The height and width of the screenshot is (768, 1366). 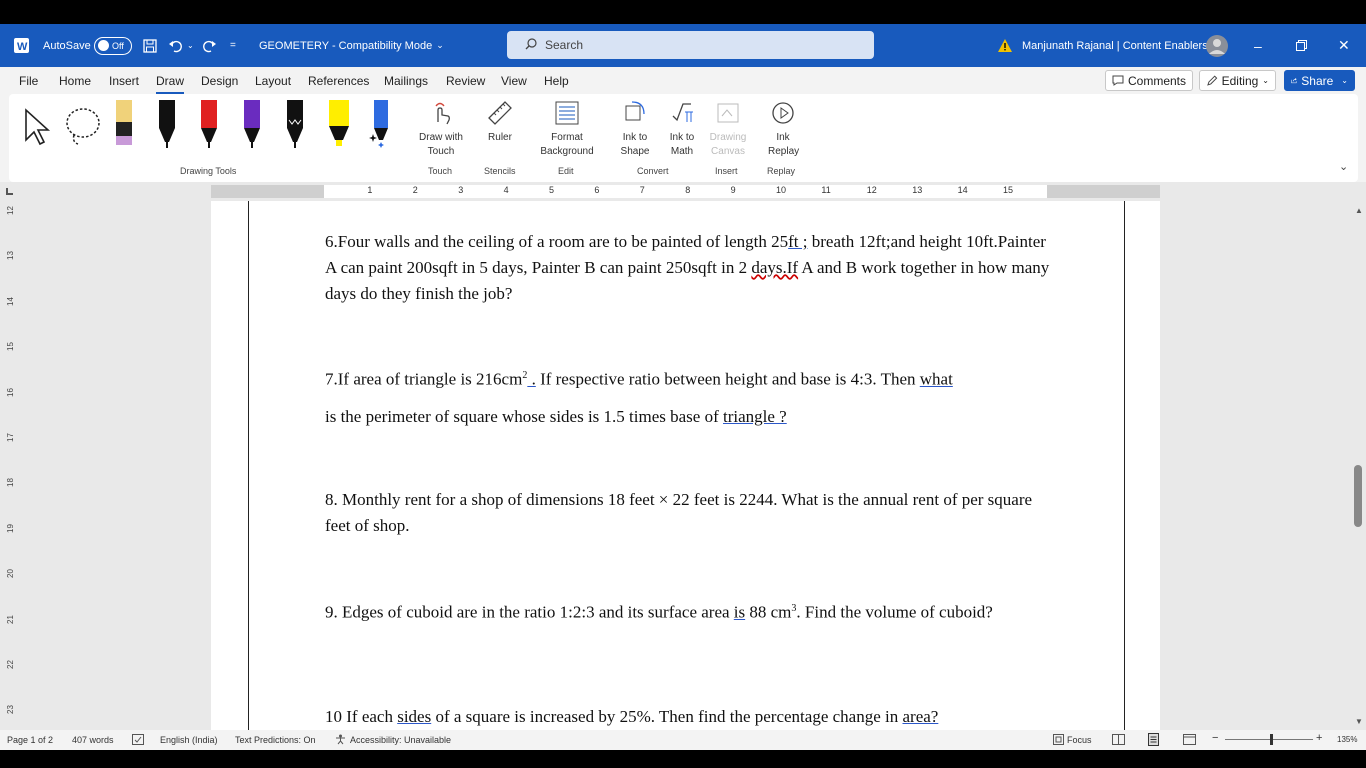 What do you see at coordinates (176, 45) in the screenshot?
I see `undo-icon` at bounding box center [176, 45].